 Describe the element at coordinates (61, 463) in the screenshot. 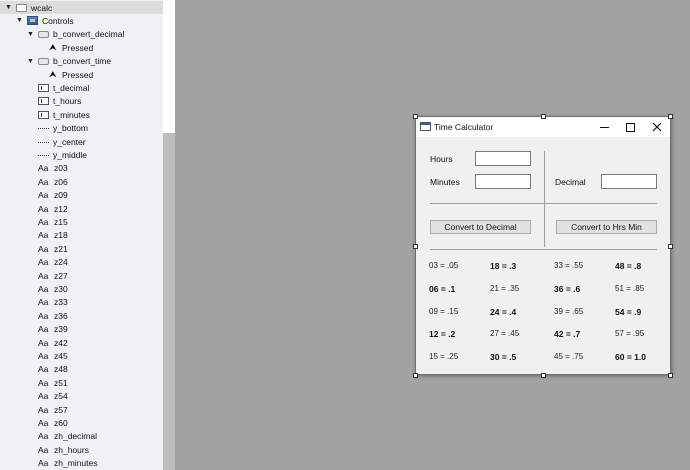

I see `tree-item: Aa zh_minutes` at that location.